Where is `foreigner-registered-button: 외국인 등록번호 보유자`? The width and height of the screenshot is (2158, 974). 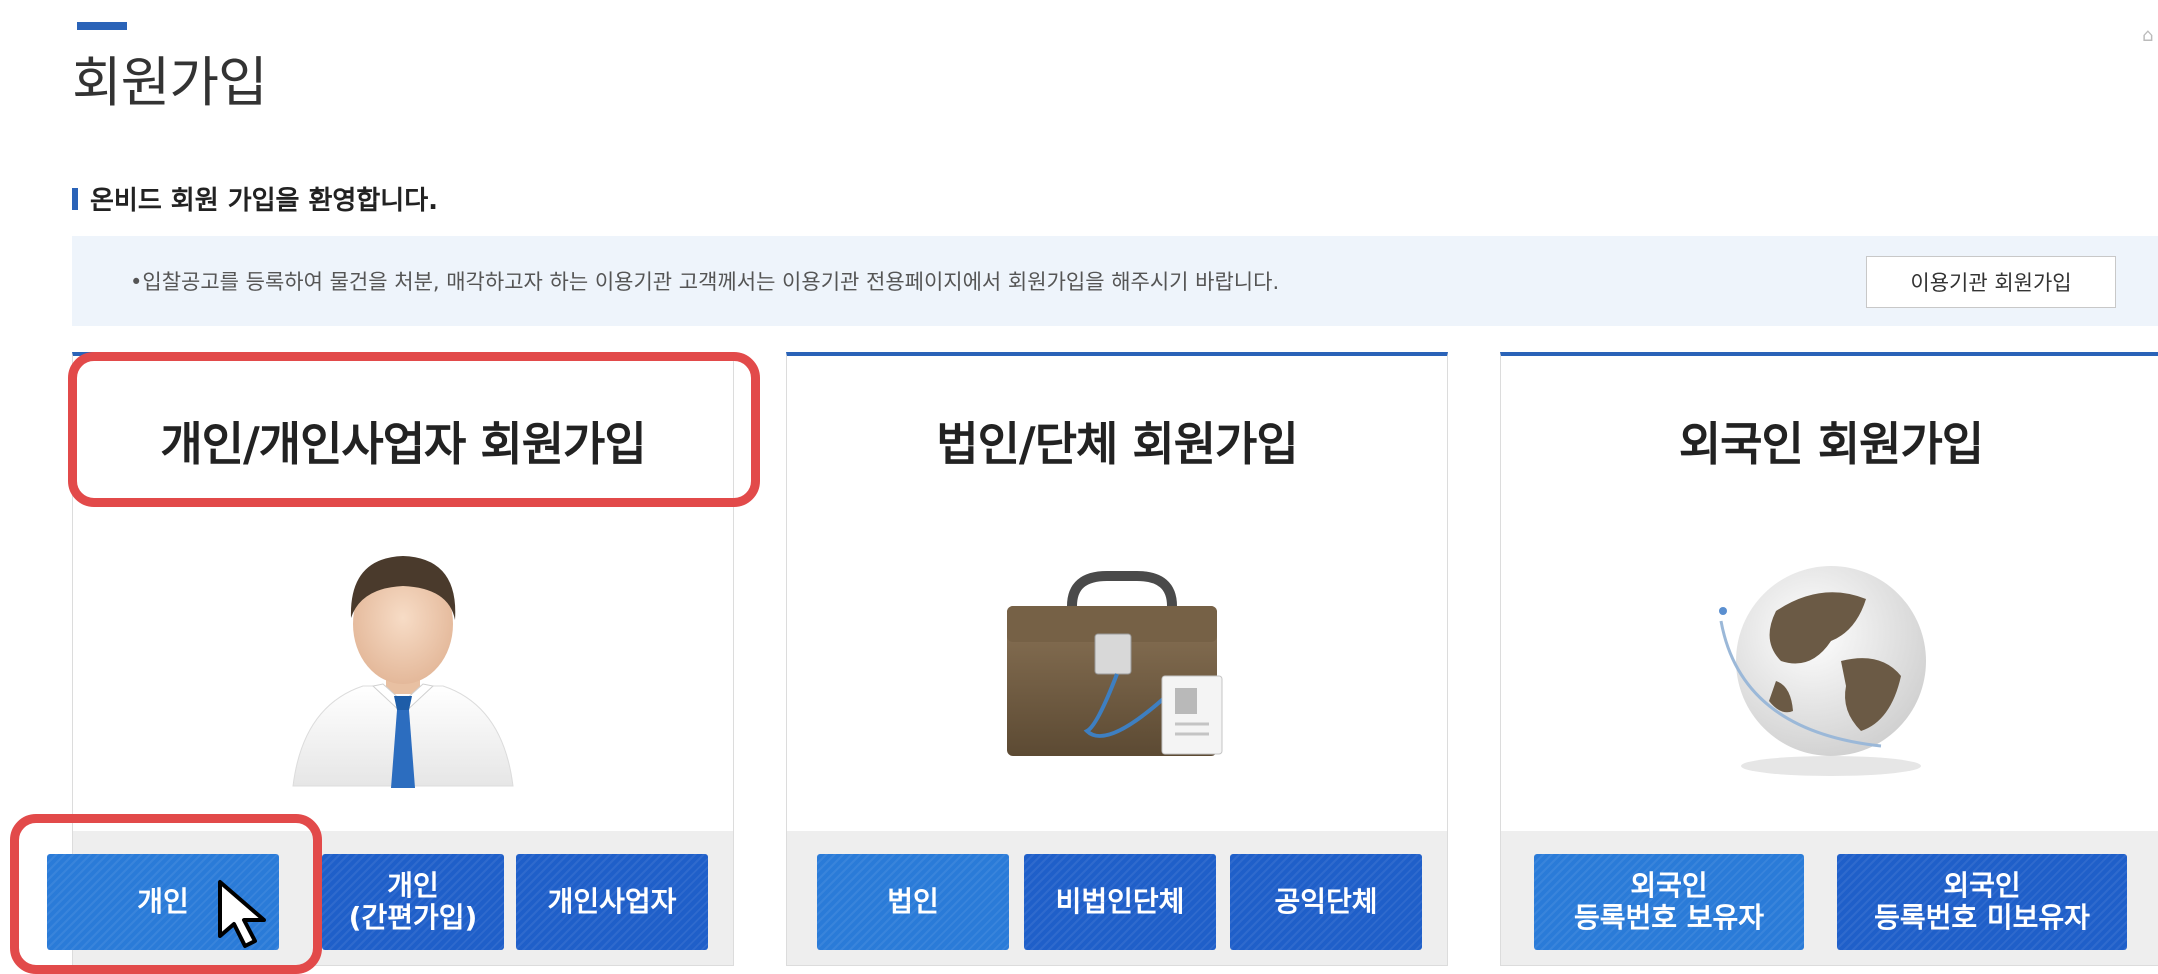
foreigner-registered-button: 외국인 등록번호 보유자 is located at coordinates (1669, 902).